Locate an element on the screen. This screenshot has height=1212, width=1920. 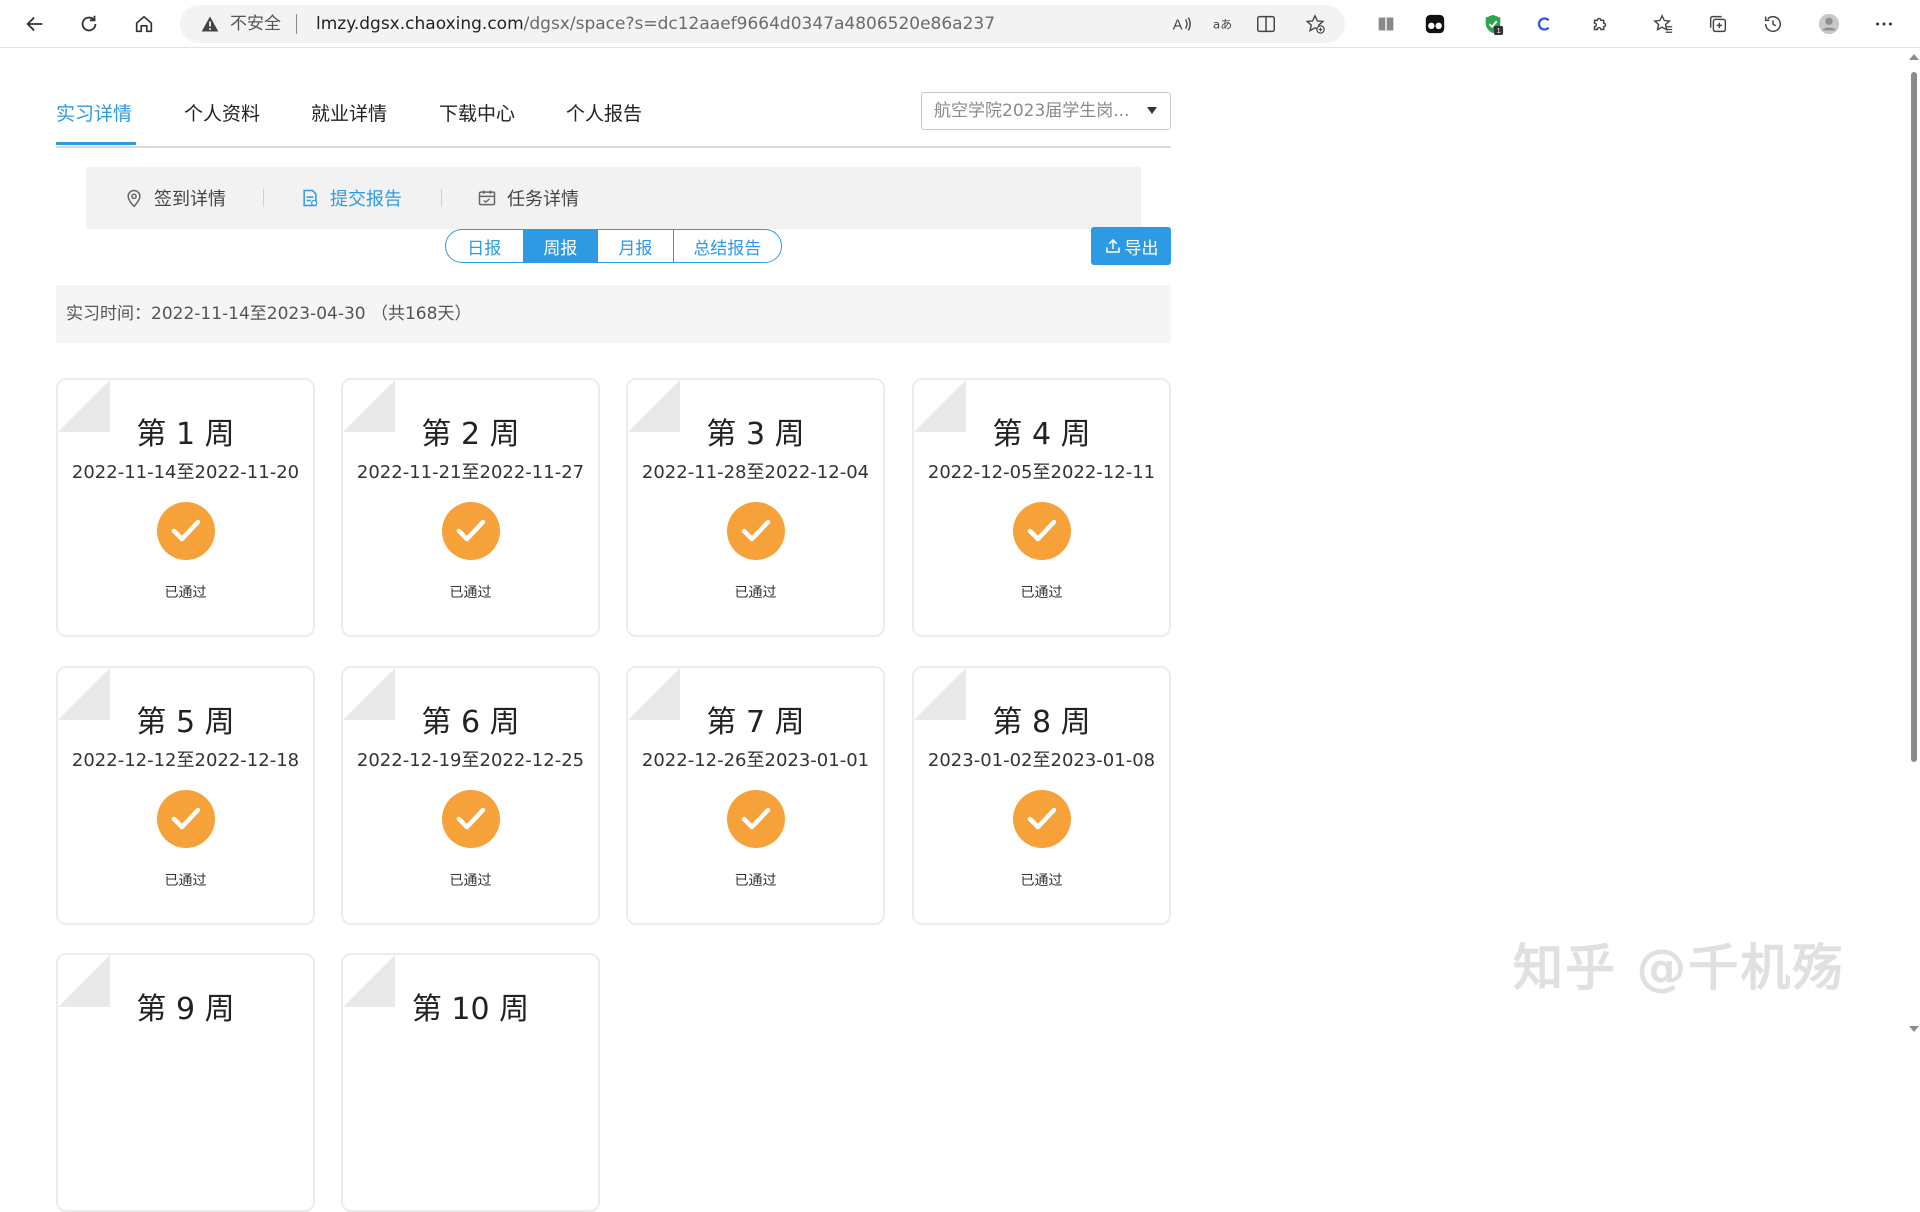
tab-personal-info: 个人资料 is located at coordinates (222, 114).